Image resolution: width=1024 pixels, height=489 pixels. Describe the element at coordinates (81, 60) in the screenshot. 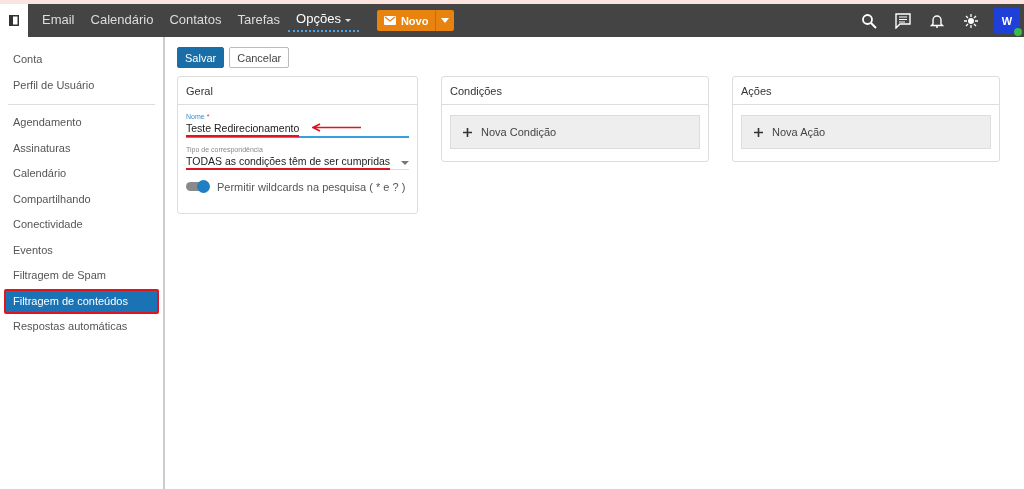

I see `sidebar-item: Conta` at that location.